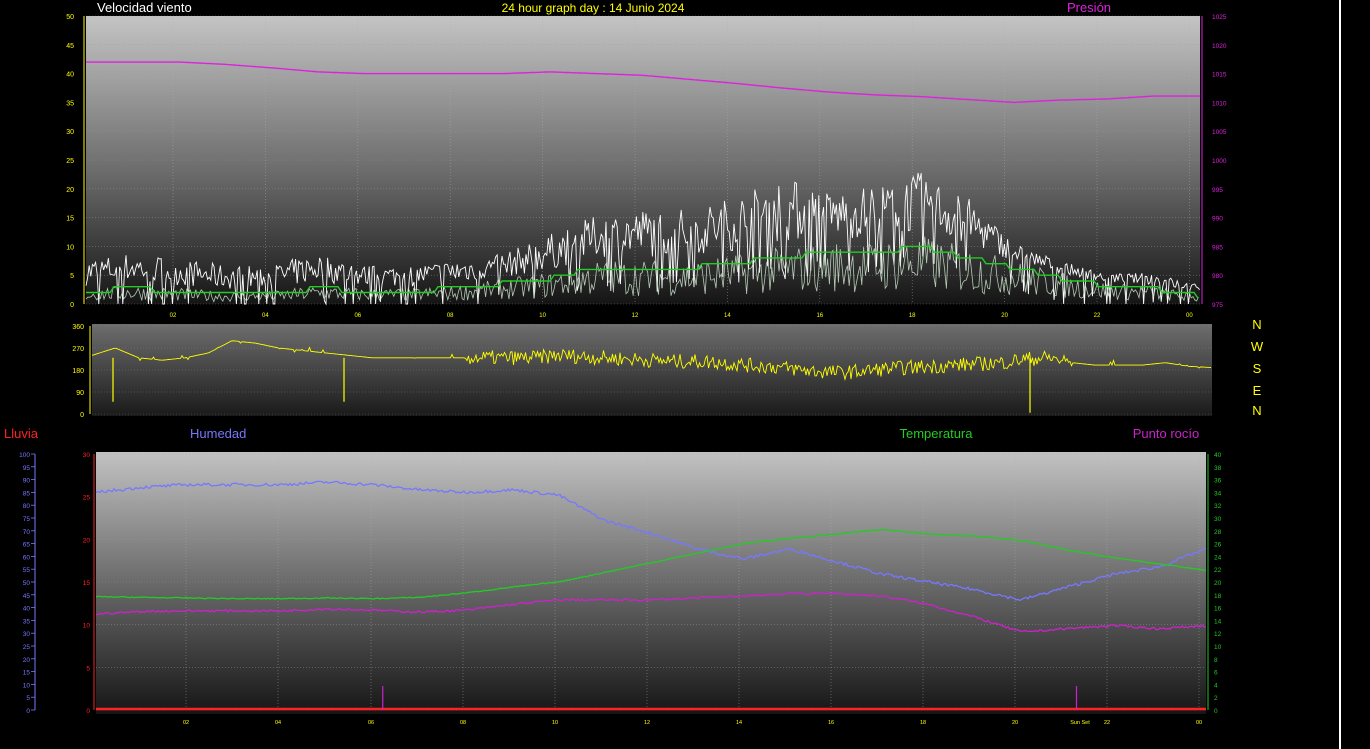 This screenshot has height=749, width=1370. Describe the element at coordinates (739, 723) in the screenshot. I see `environment-x-tick-label: 14` at that location.